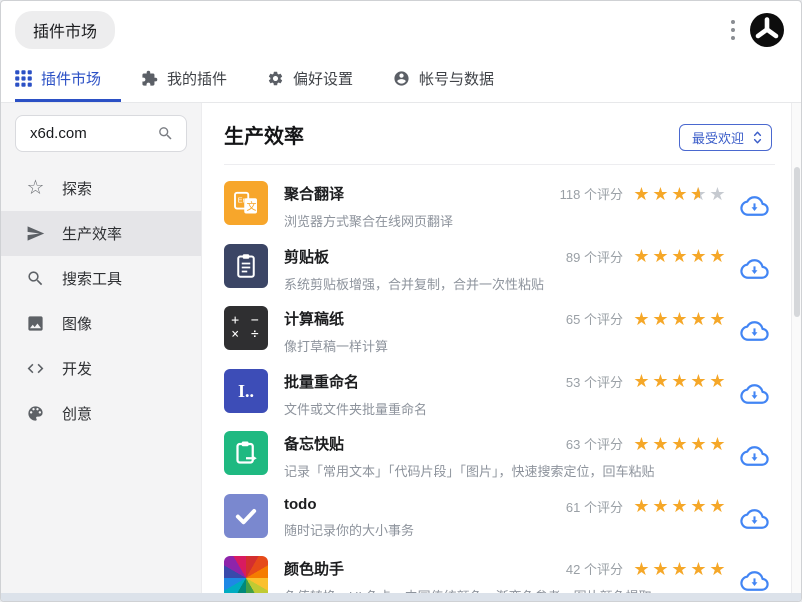 This screenshot has height=602, width=802. I want to click on sidebar-item-2: 生产效率, so click(101, 233).